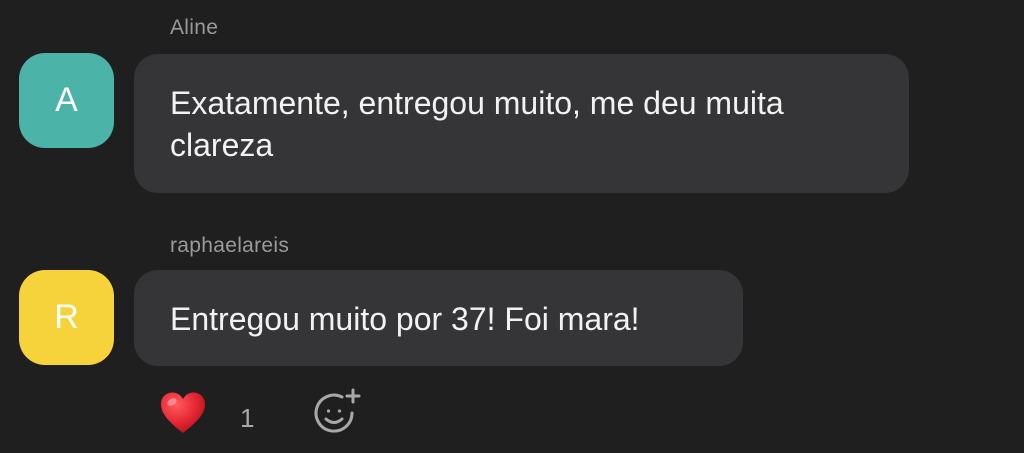 The width and height of the screenshot is (1024, 453). Describe the element at coordinates (222, 145) in the screenshot. I see `message-text-line: clareza` at that location.